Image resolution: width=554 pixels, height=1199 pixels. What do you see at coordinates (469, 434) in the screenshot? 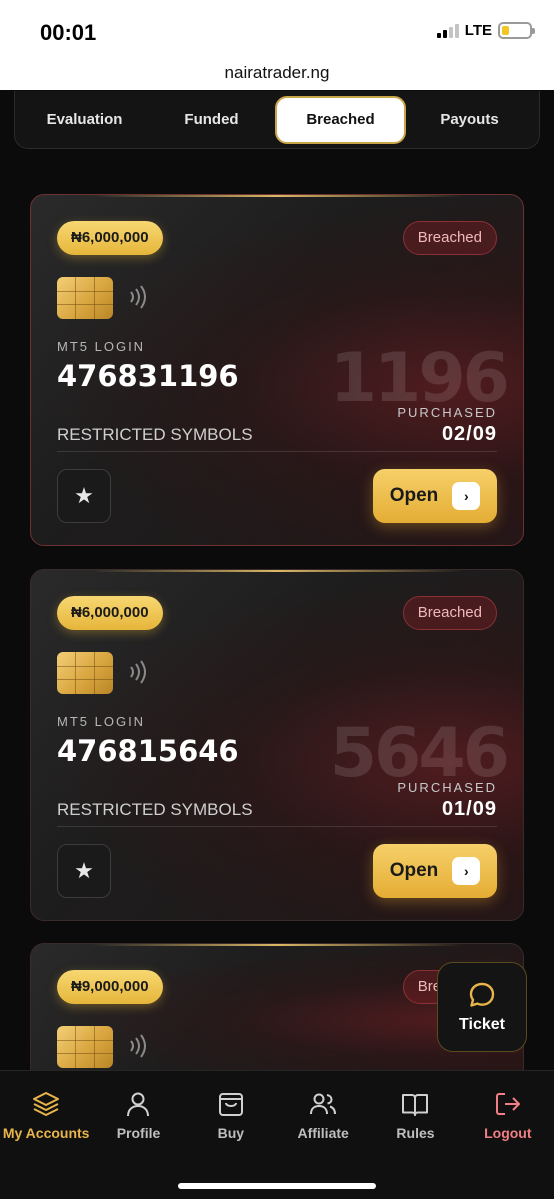
I see `purchased-date: 02/09` at bounding box center [469, 434].